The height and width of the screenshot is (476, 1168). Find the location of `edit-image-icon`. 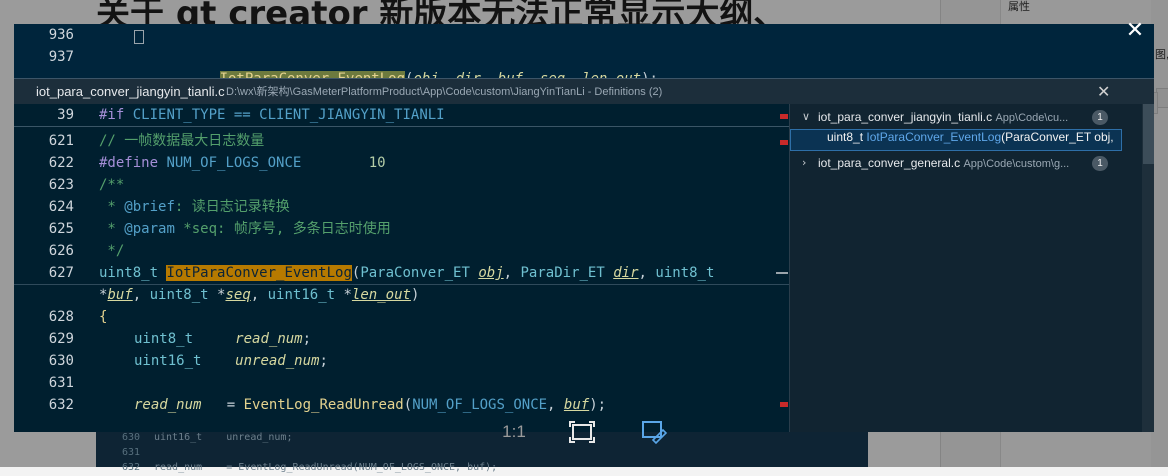

edit-image-icon is located at coordinates (654, 432).